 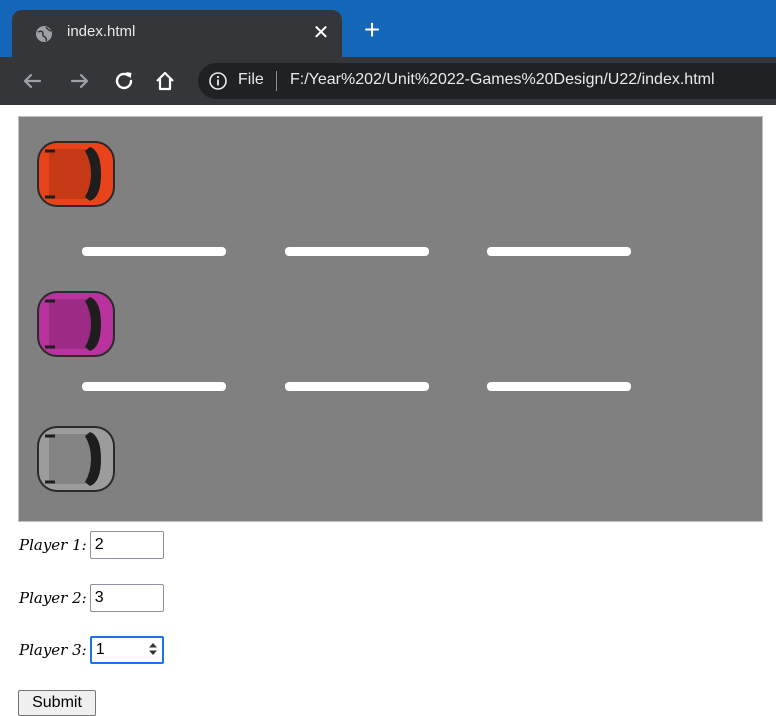 What do you see at coordinates (165, 81) in the screenshot?
I see `home-icon` at bounding box center [165, 81].